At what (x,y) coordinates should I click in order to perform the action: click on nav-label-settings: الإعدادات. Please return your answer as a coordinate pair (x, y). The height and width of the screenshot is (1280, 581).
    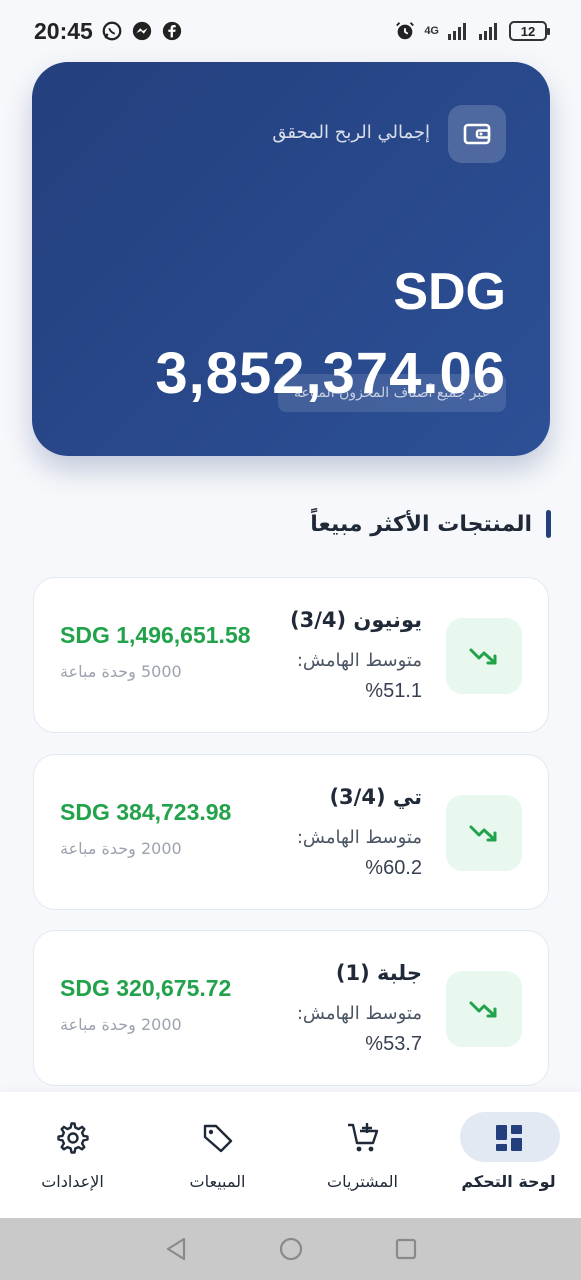
    Looking at the image, I should click on (72, 1181).